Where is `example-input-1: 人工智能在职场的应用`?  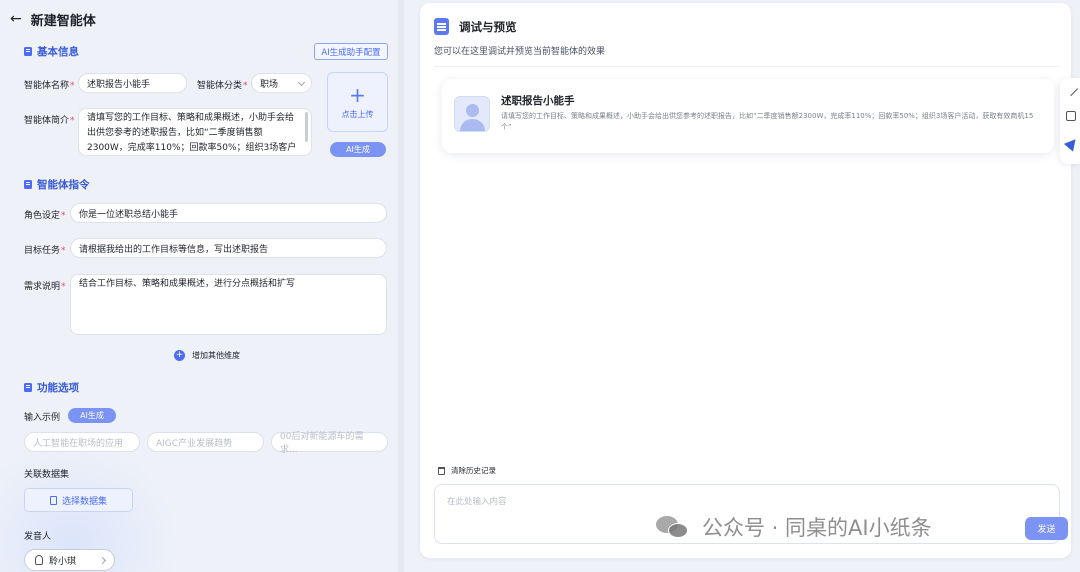 example-input-1: 人工智能在职场的应用 is located at coordinates (82, 442).